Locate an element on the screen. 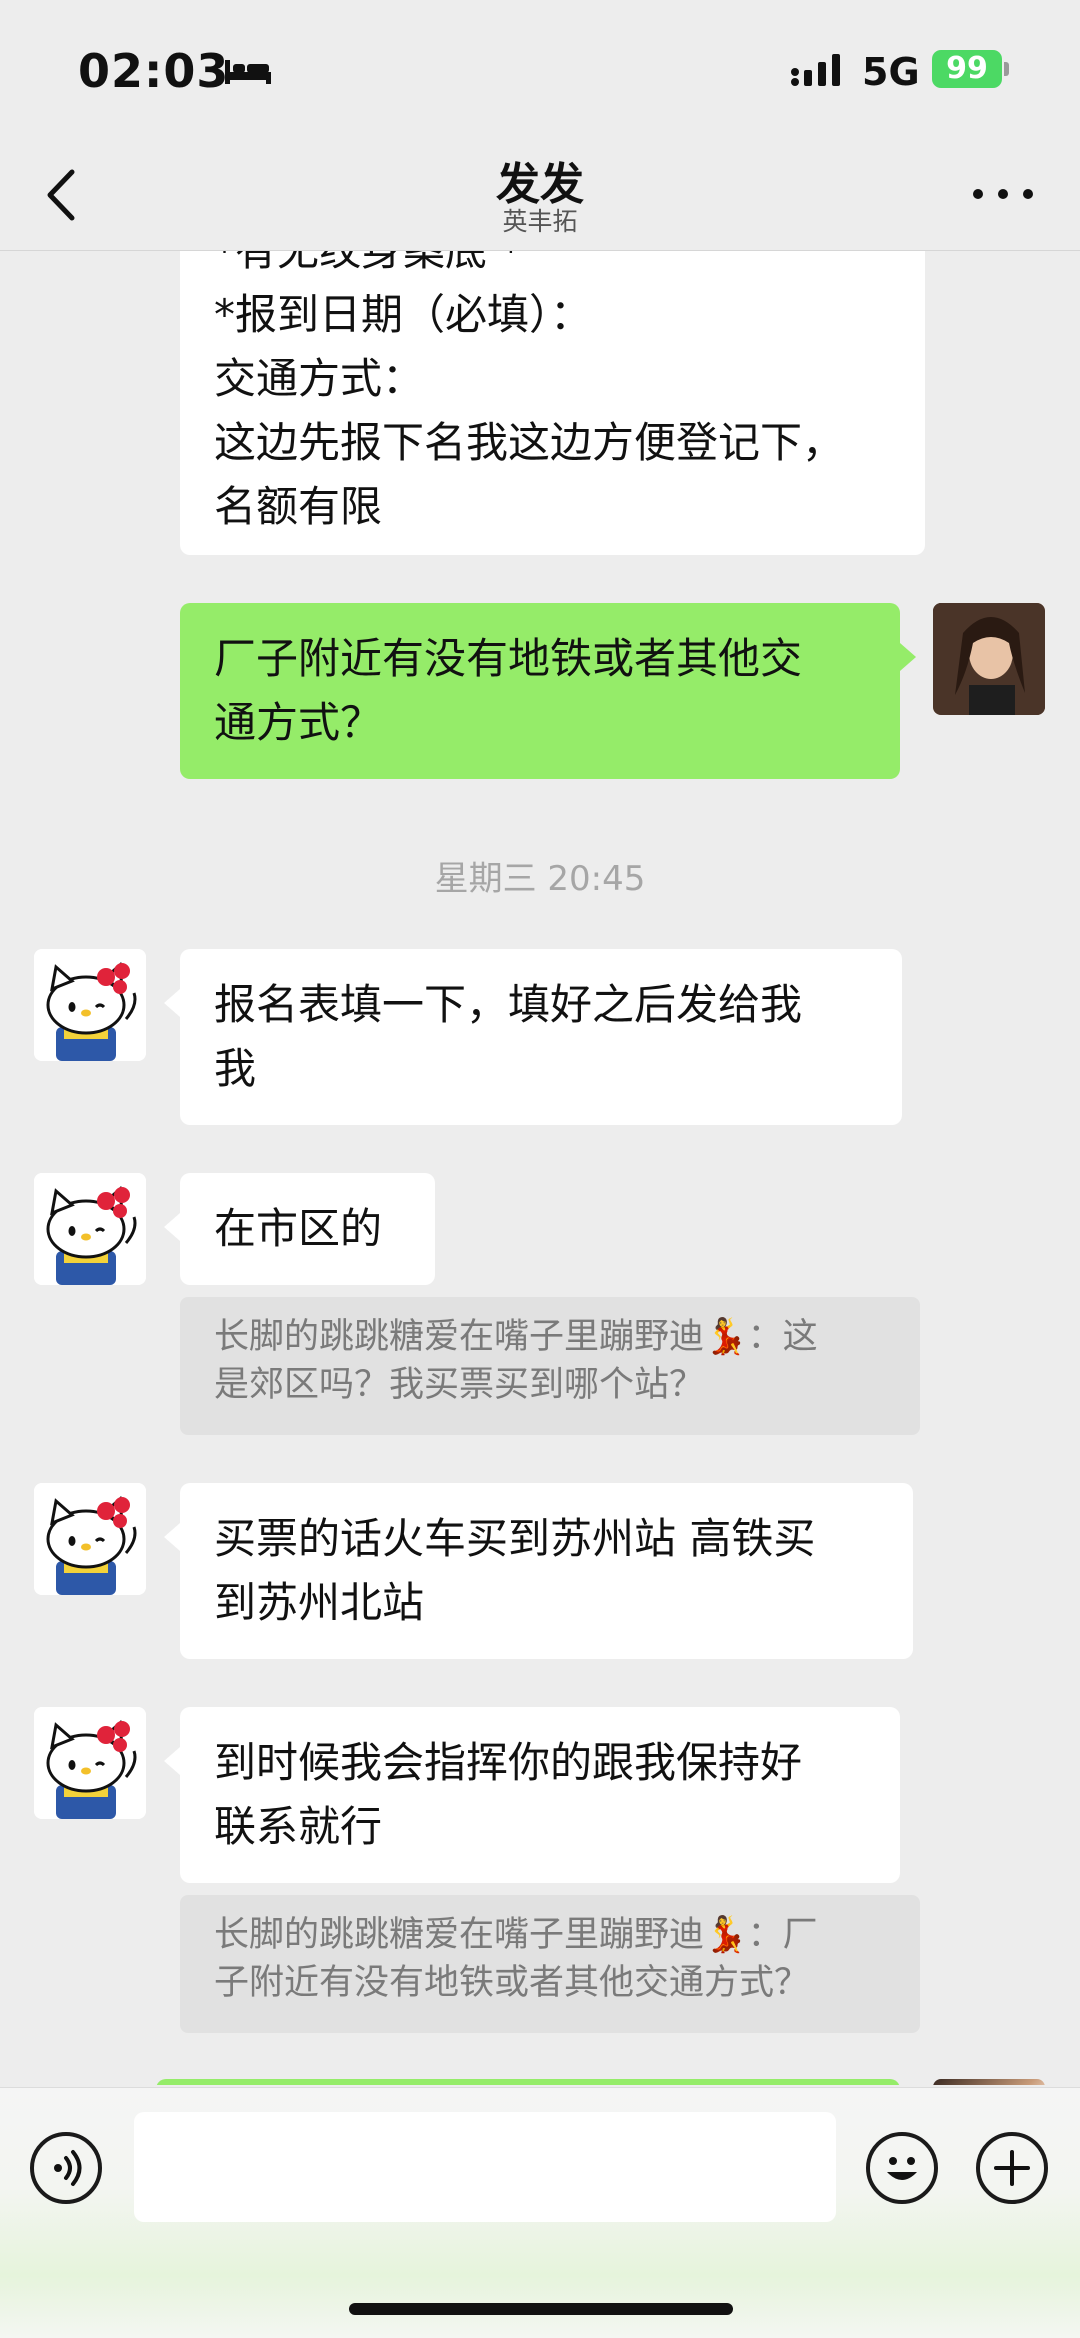 This screenshot has width=1080, height=2338. message-bubble-incoming: 在市区的 is located at coordinates (307, 1229).